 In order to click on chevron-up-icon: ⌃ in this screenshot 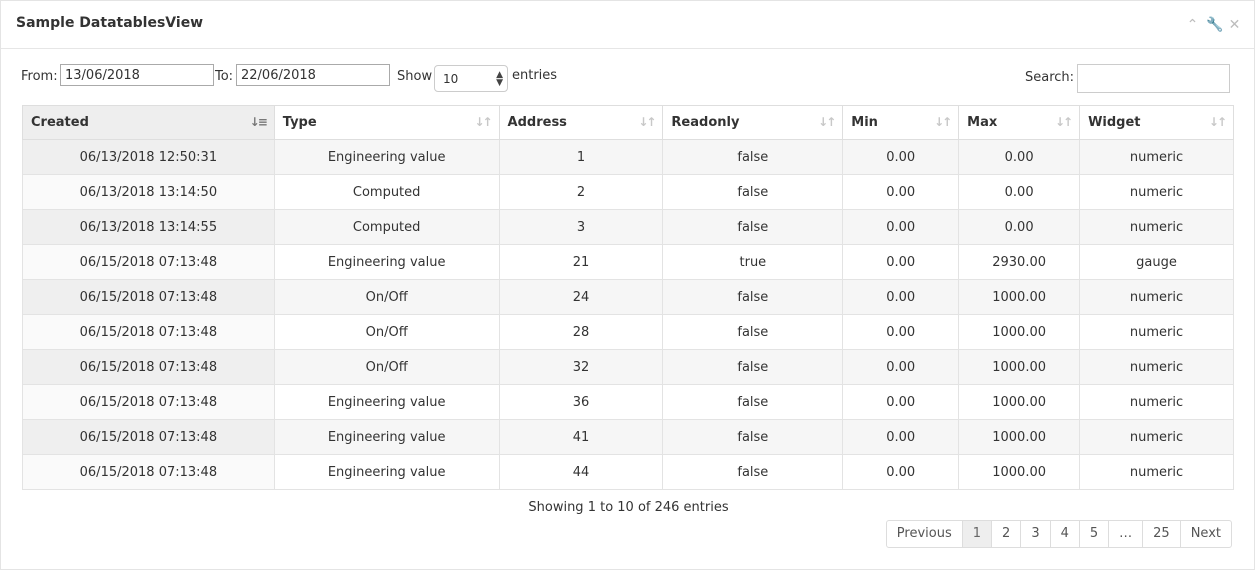, I will do `click(1192, 25)`.